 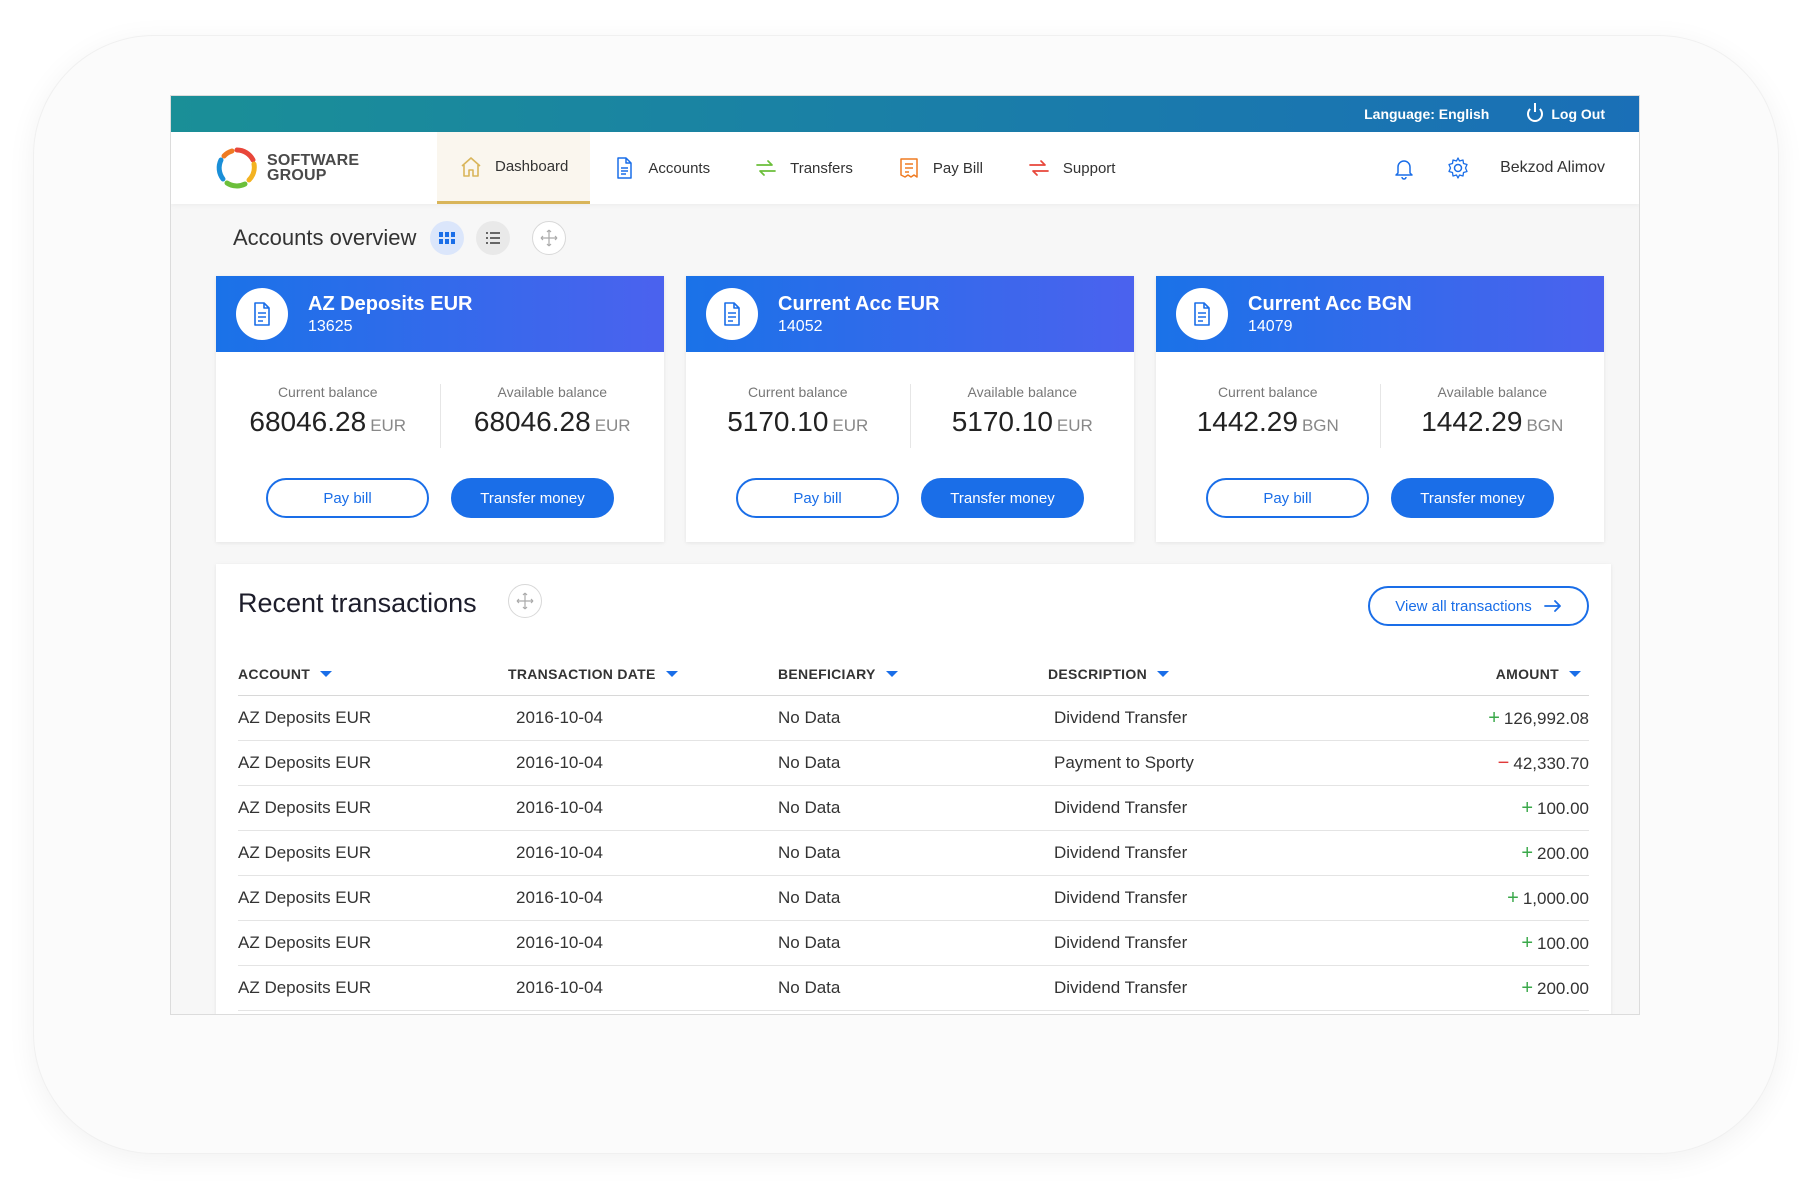 I want to click on grid-icon, so click(x=447, y=238).